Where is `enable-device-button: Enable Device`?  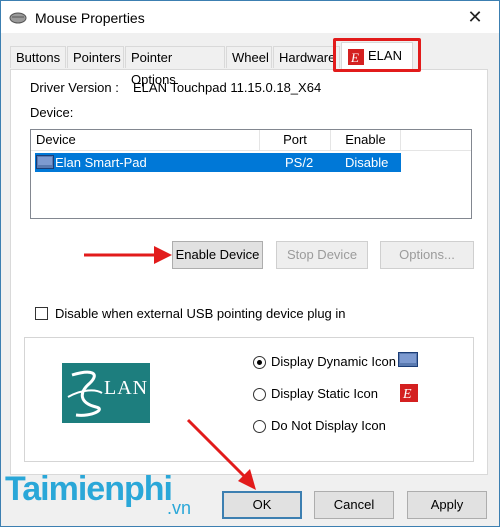
enable-device-button: Enable Device is located at coordinates (217, 255).